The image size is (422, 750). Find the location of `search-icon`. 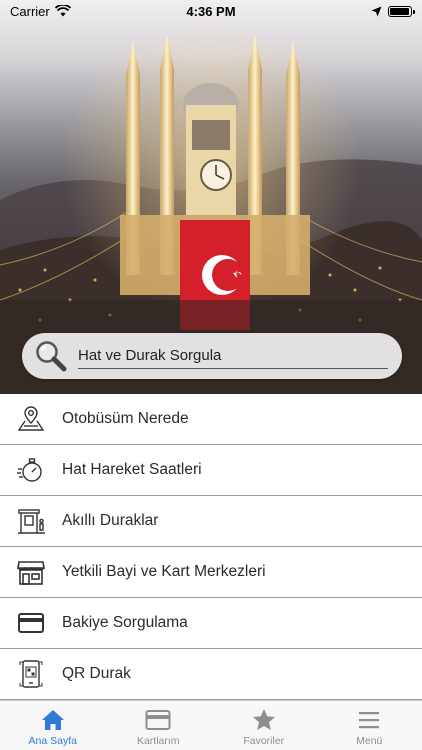

search-icon is located at coordinates (51, 356).